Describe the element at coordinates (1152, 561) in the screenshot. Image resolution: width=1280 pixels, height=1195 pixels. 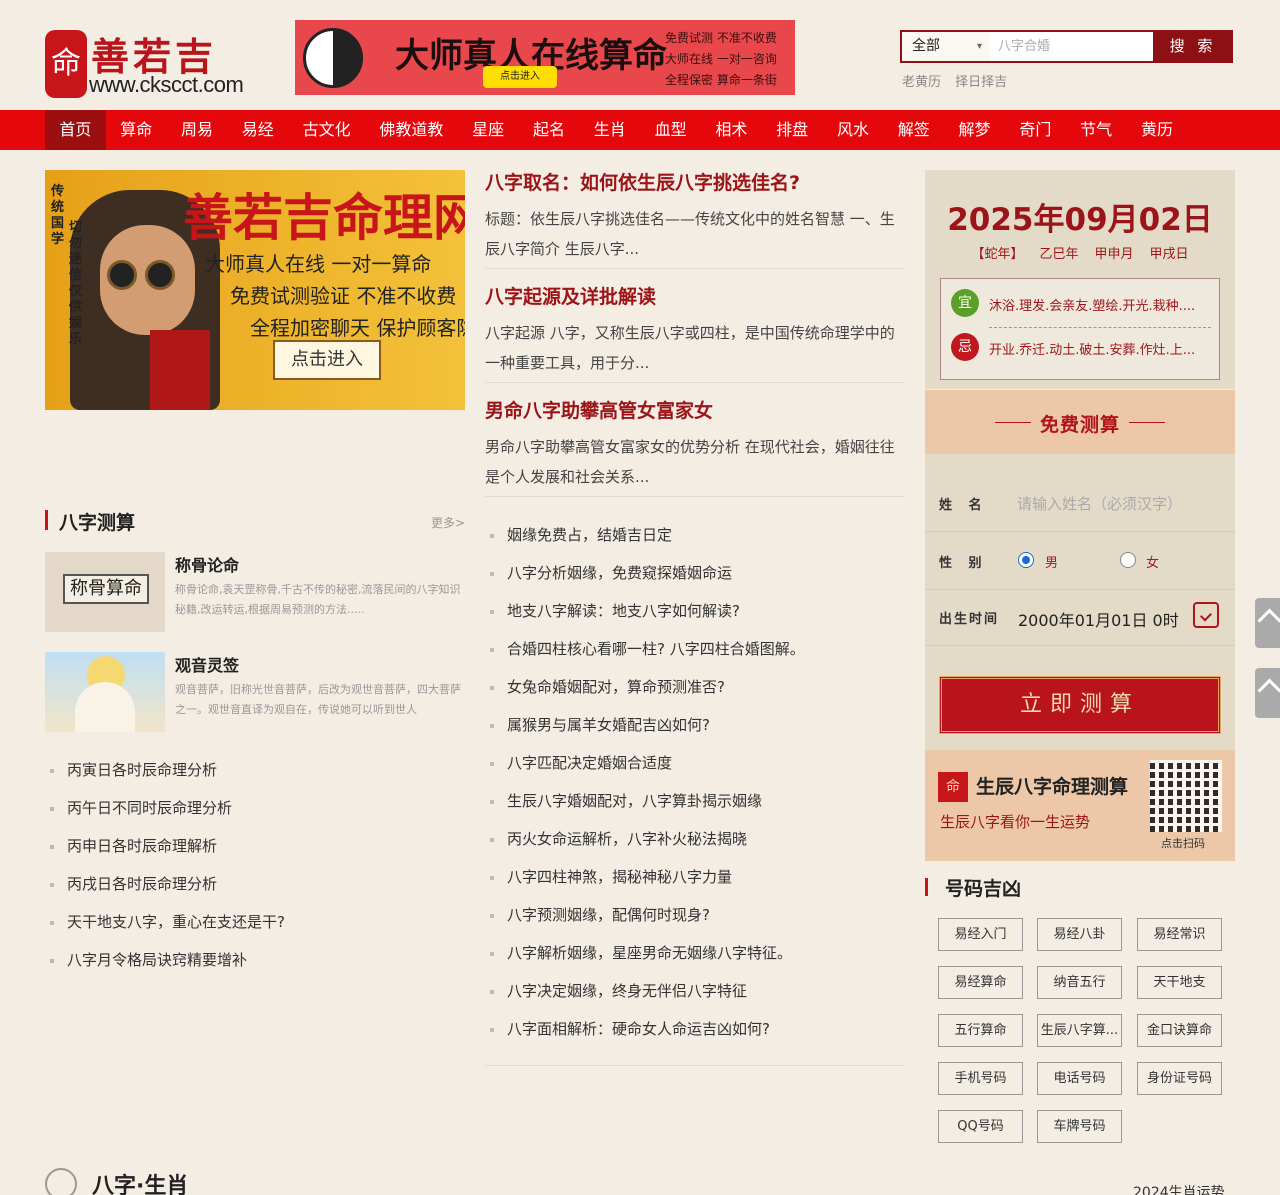
I see `female-label: 女` at that location.